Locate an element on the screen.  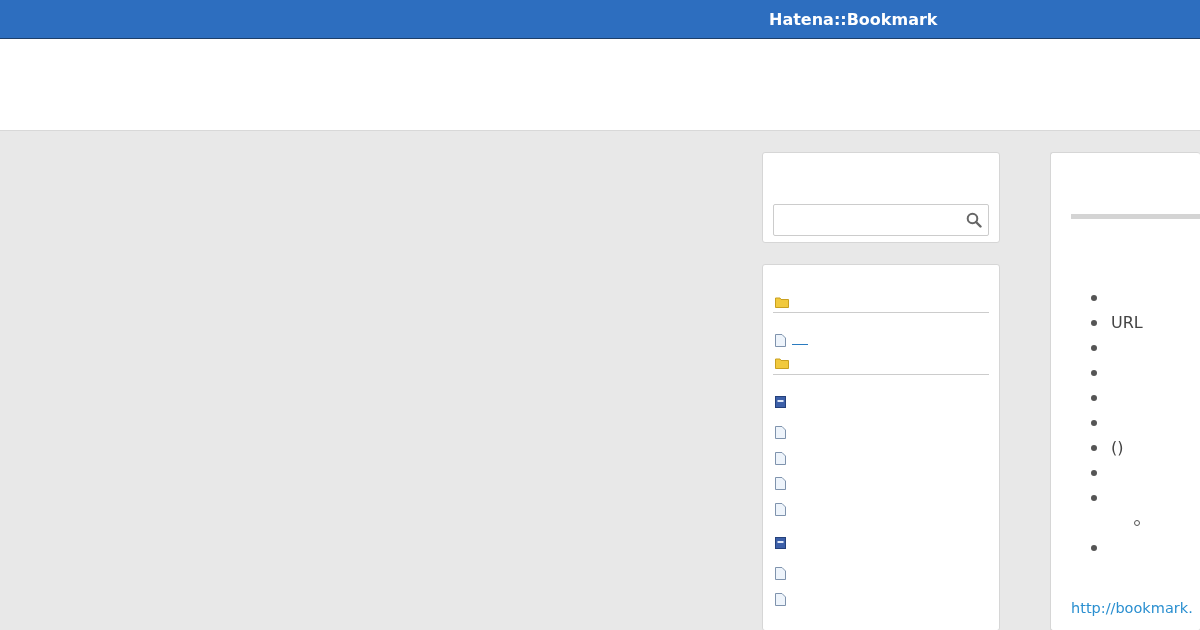
url-link: http://bookmark. is located at coordinates (1132, 608).